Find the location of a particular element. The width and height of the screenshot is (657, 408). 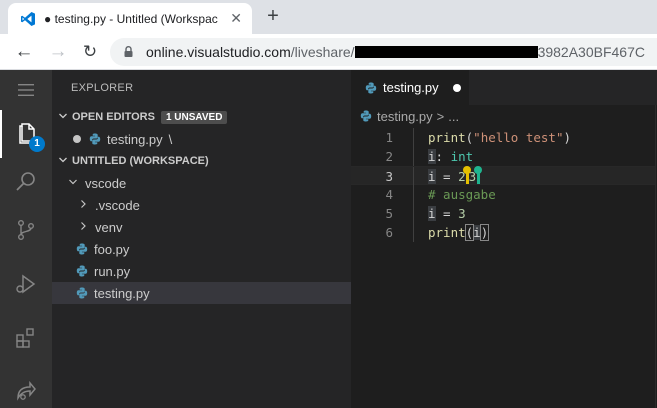

editor-tab-testing-py: testing.py is located at coordinates (410, 87).